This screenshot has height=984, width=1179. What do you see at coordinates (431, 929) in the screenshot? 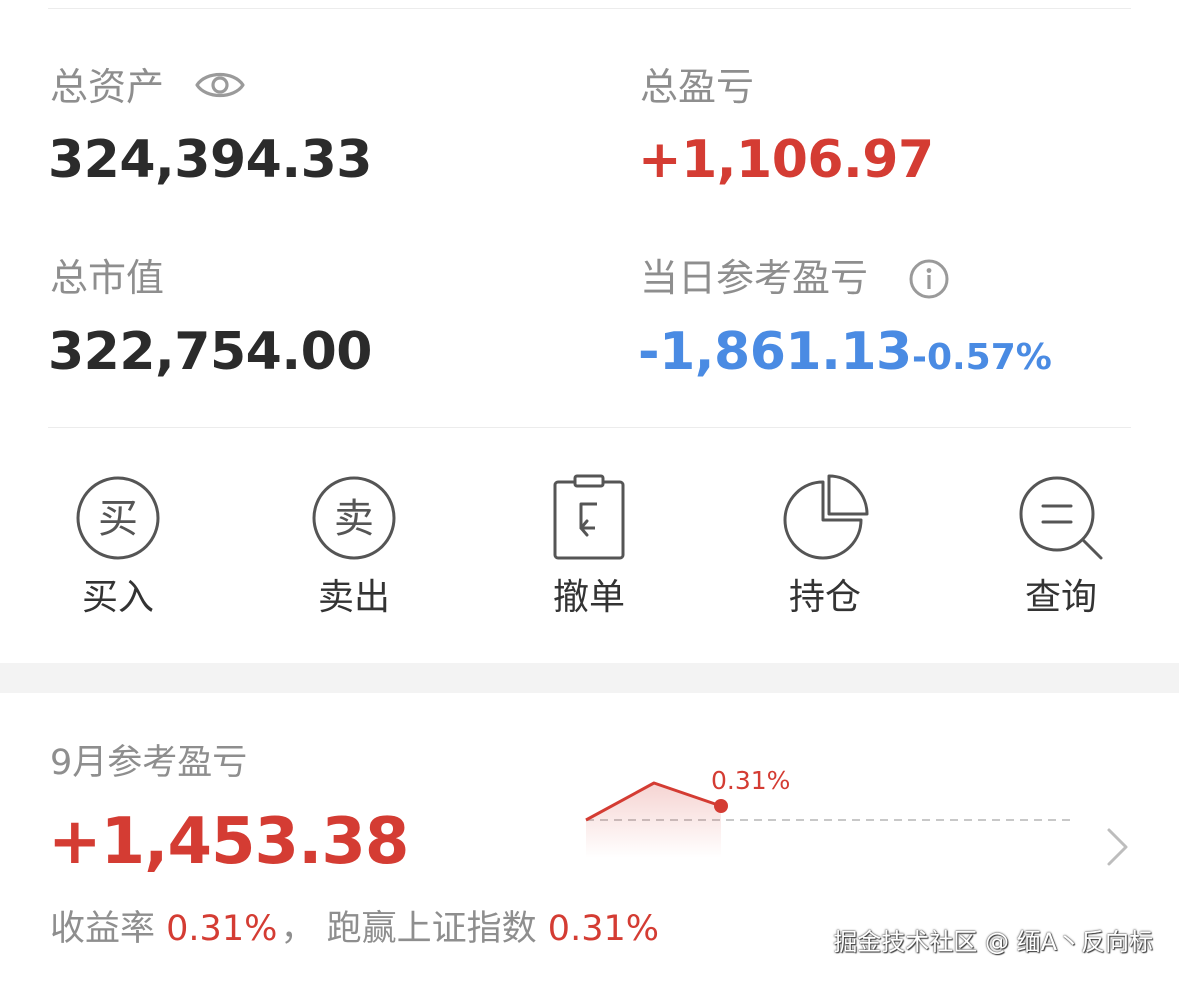
I see `benchmark-label: 跑赢上证指数` at bounding box center [431, 929].